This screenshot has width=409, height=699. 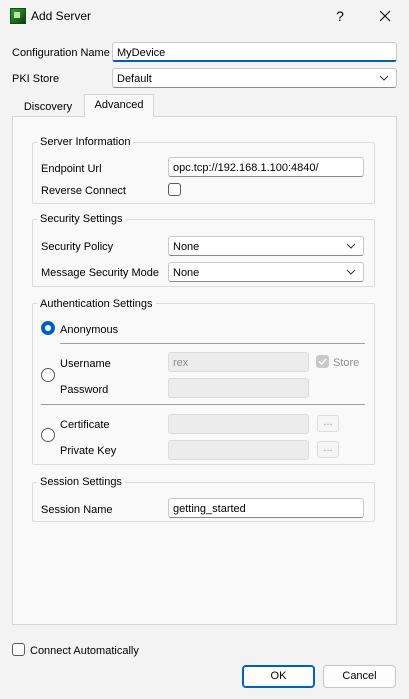 What do you see at coordinates (266, 246) in the screenshot?
I see `security-policy-select: None` at bounding box center [266, 246].